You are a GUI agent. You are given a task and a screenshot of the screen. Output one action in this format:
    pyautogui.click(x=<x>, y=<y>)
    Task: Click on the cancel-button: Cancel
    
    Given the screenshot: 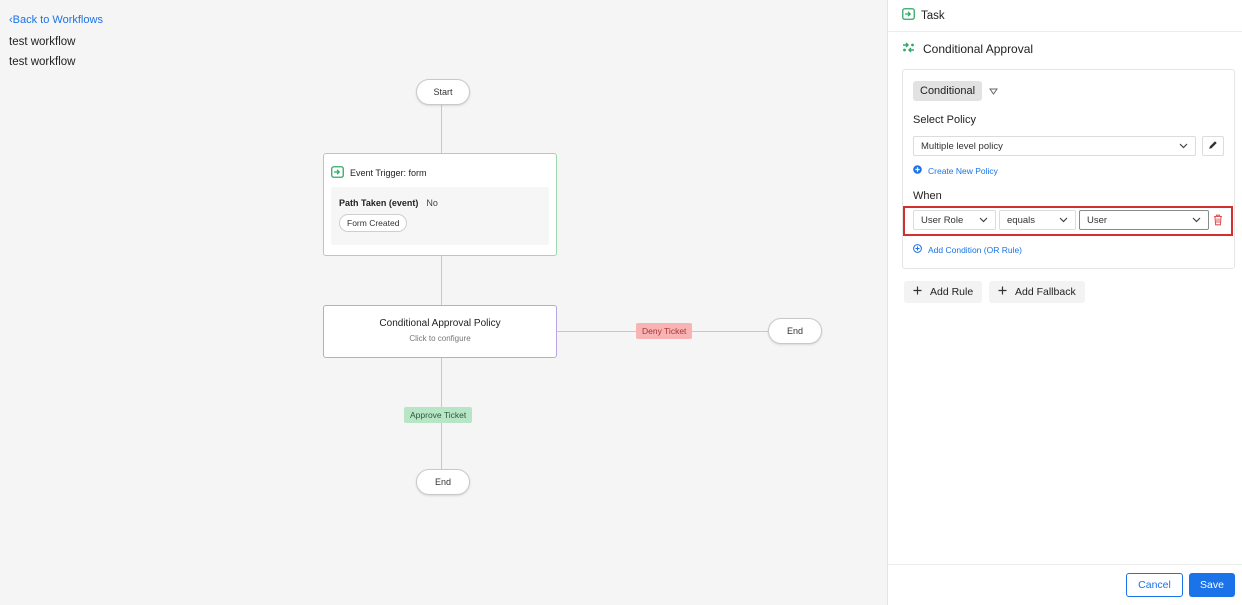 What is the action you would take?
    pyautogui.click(x=1154, y=585)
    